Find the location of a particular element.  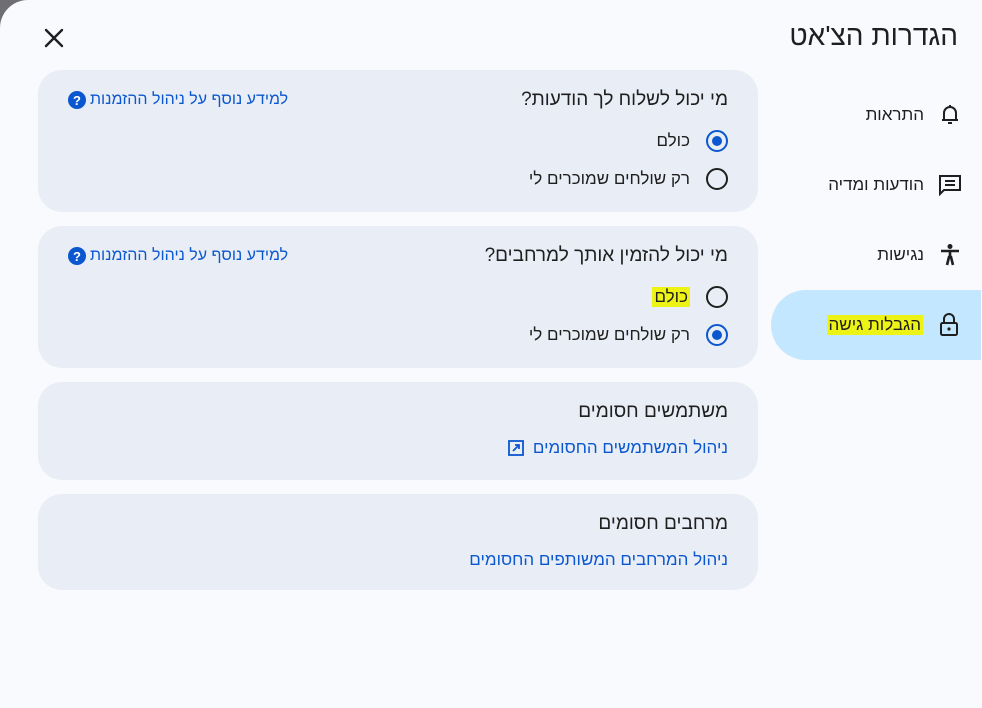

card-title: מי יכול להזמין אותך למרחבים? is located at coordinates (606, 255).